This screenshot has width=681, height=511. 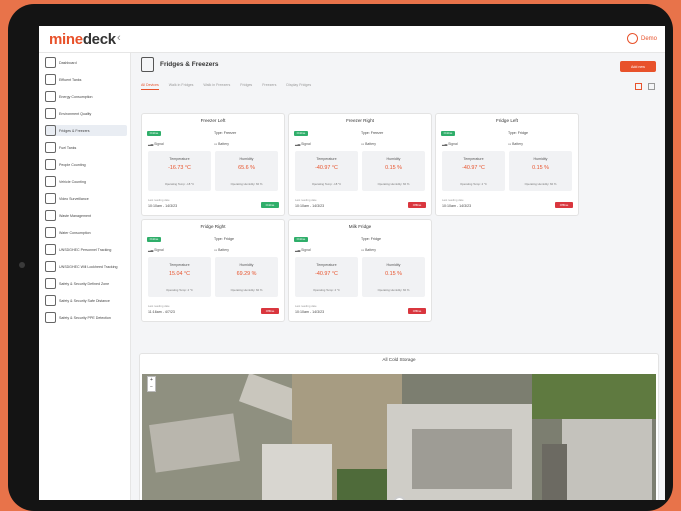 I want to click on zoom-in-button: +, so click(x=151, y=380).